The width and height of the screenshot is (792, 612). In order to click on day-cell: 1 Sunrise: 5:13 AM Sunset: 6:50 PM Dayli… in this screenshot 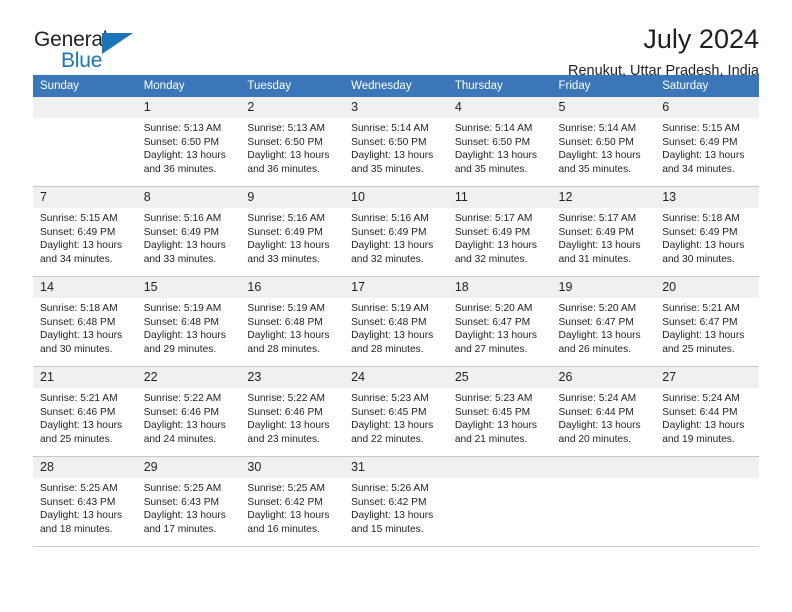, I will do `click(188, 142)`.